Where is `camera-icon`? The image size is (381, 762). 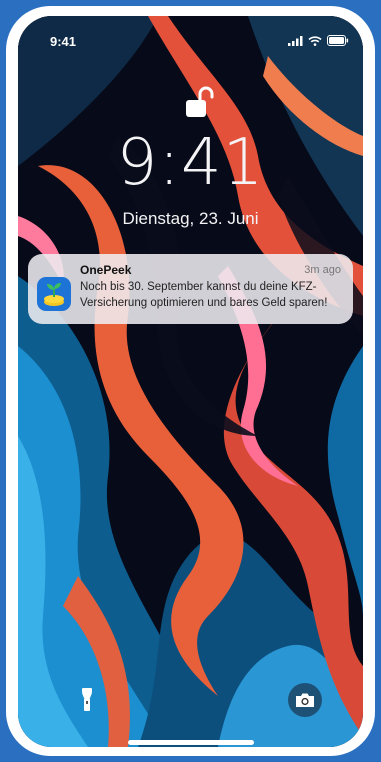
camera-icon is located at coordinates (305, 700).